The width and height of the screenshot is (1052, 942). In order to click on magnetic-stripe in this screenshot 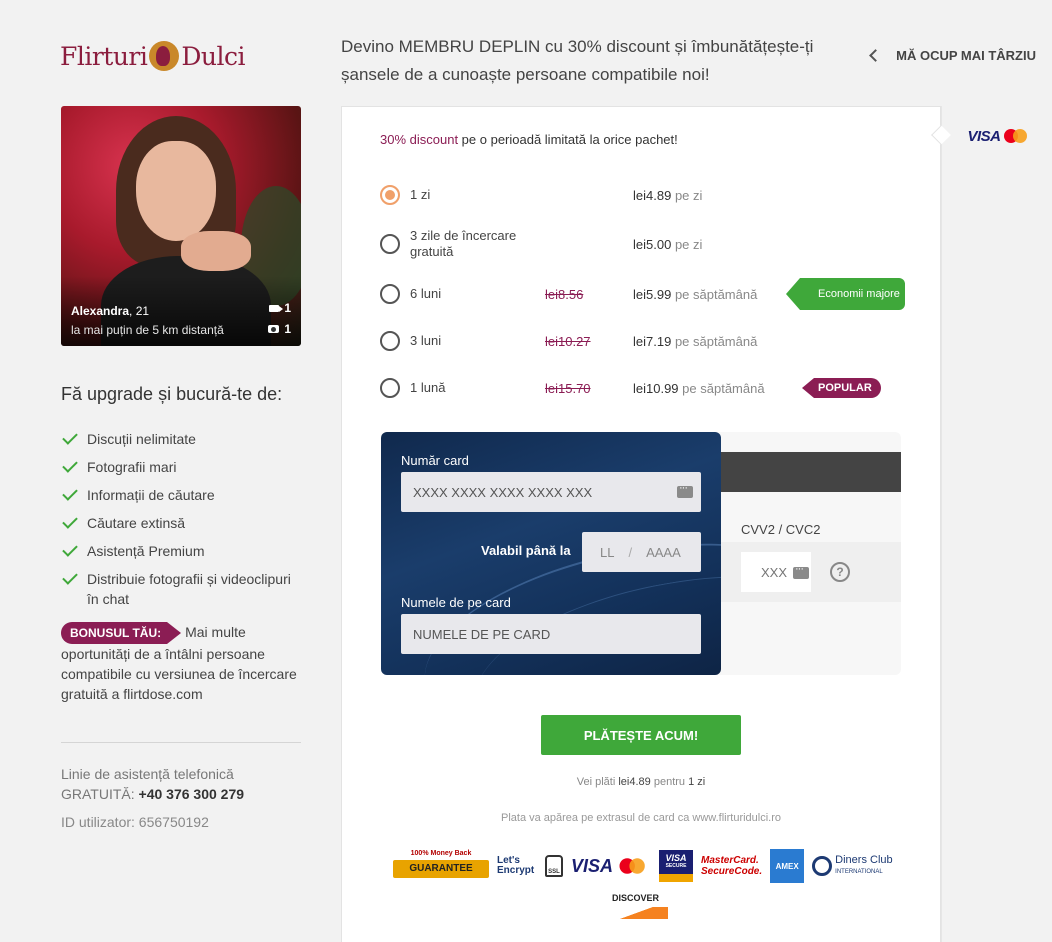, I will do `click(800, 472)`.